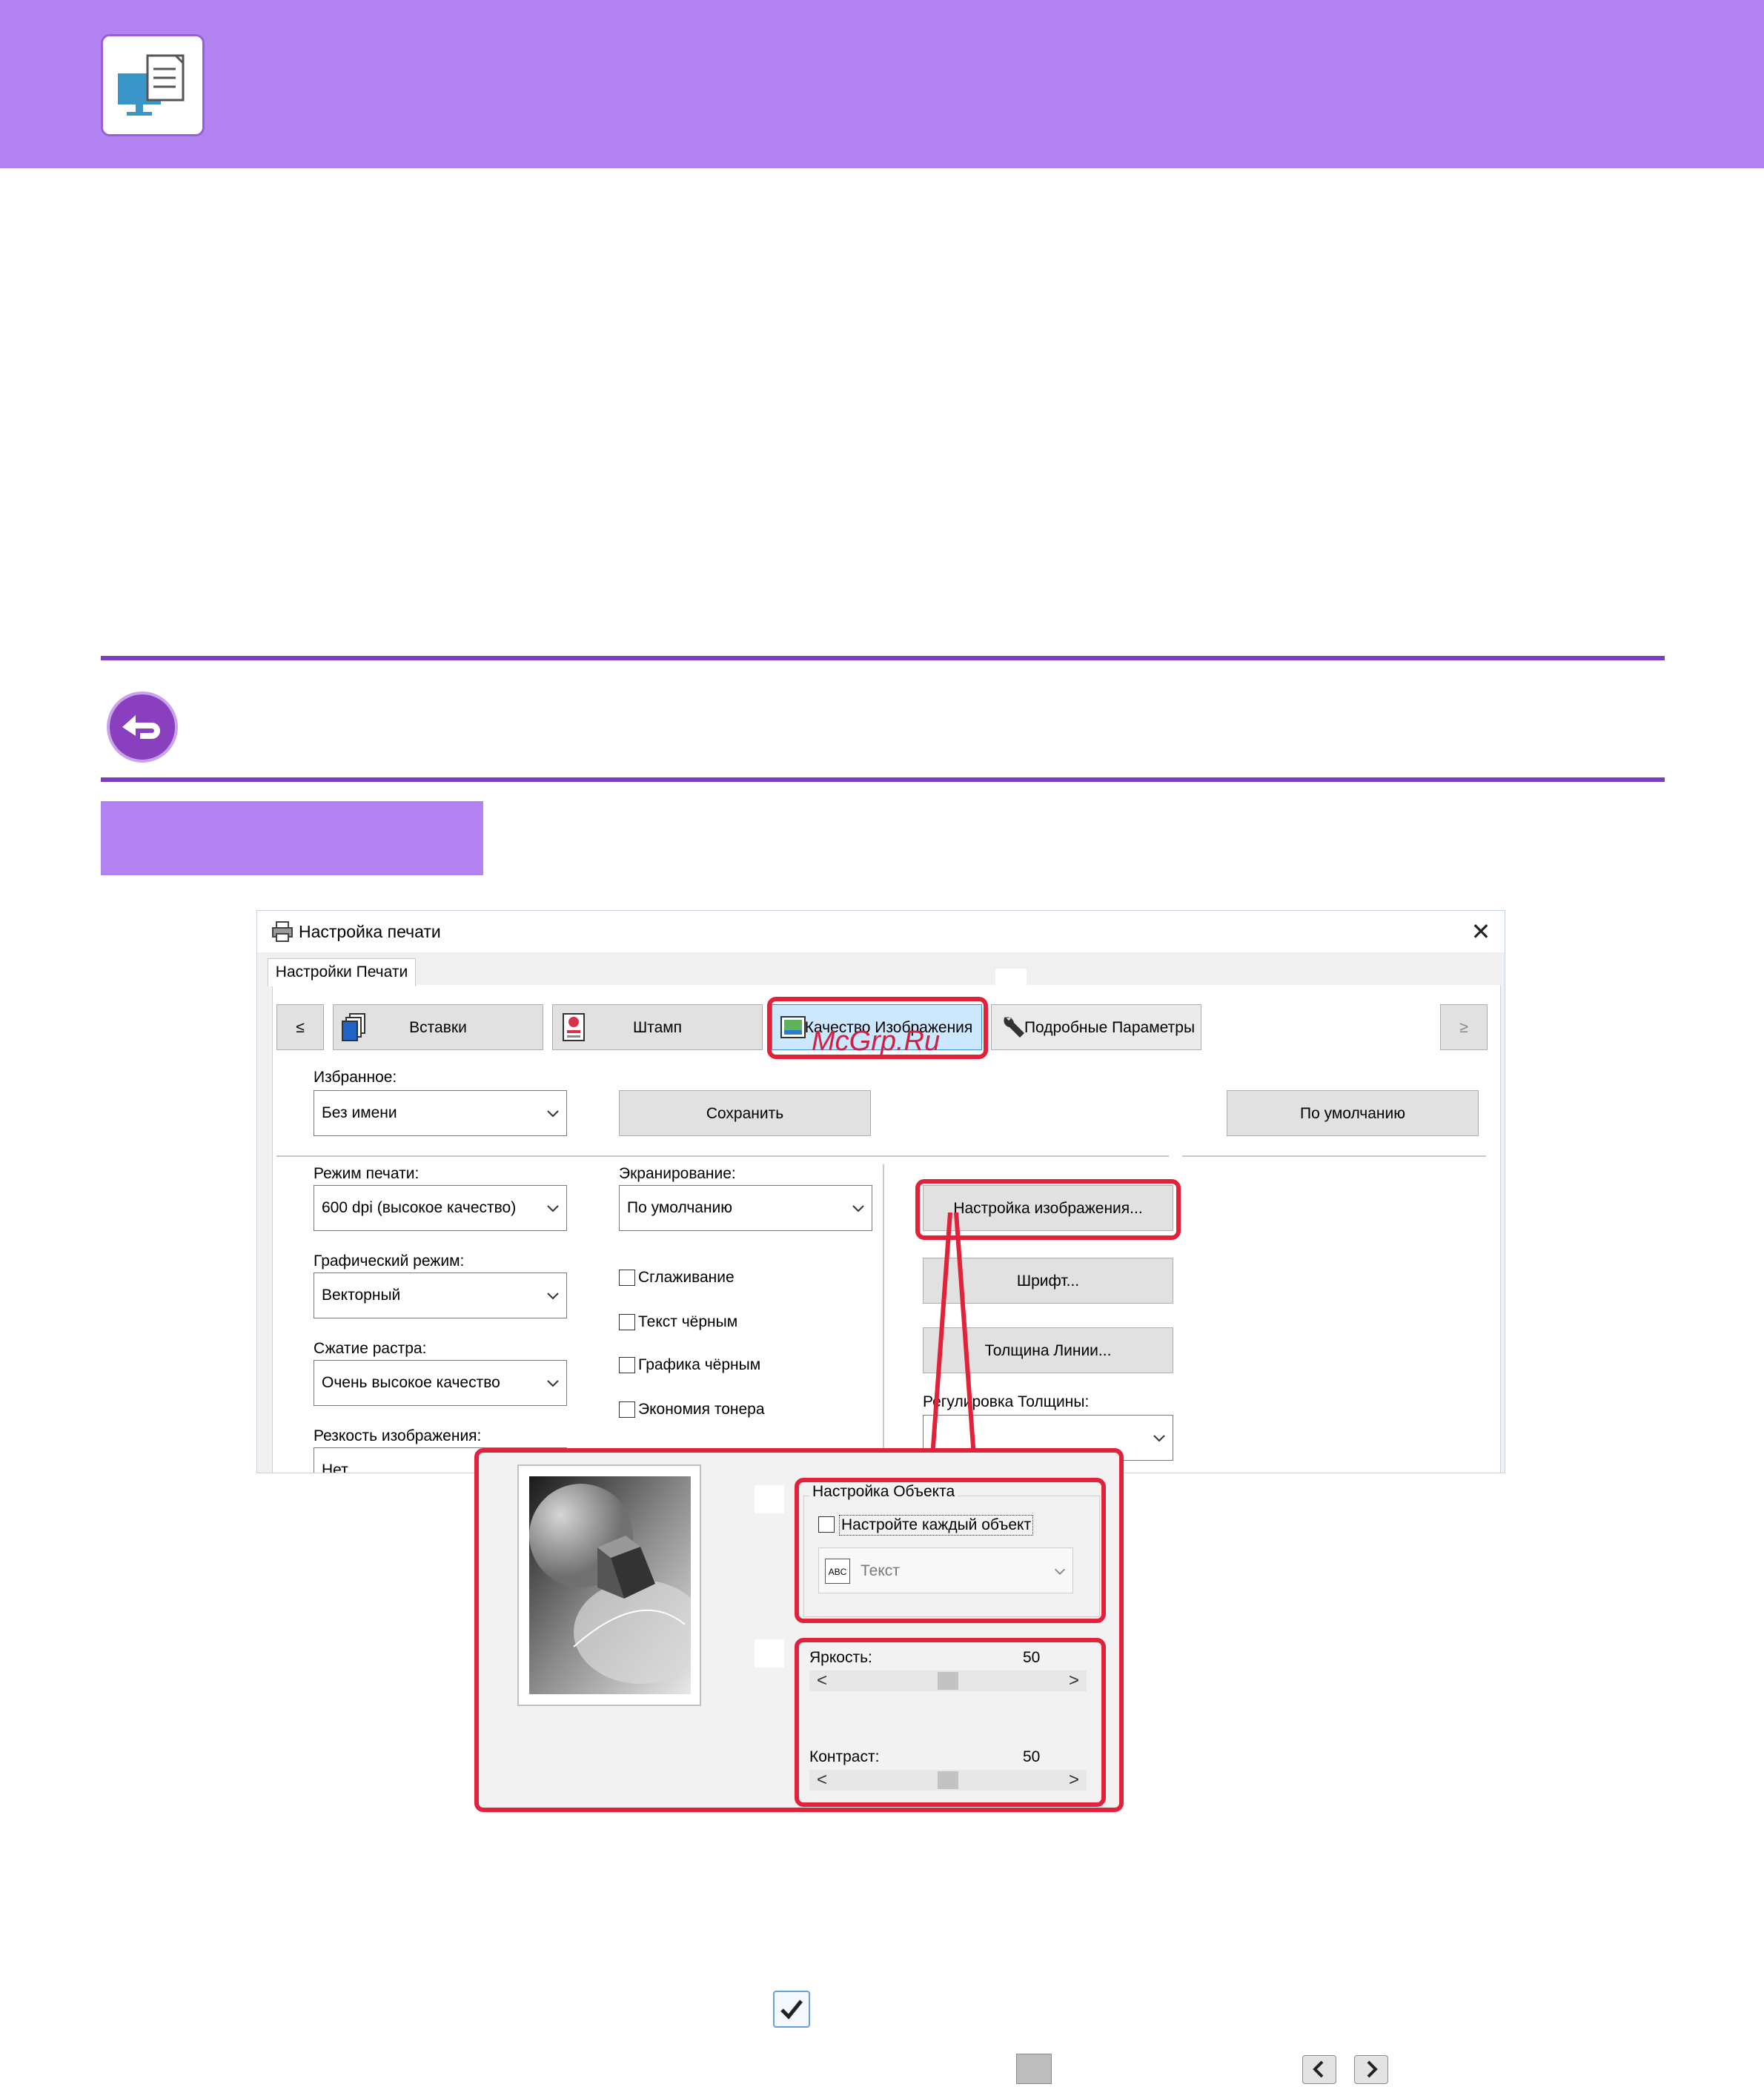 Image resolution: width=1764 pixels, height=2087 pixels. Describe the element at coordinates (1481, 932) in the screenshot. I see `close-button: ✕` at that location.